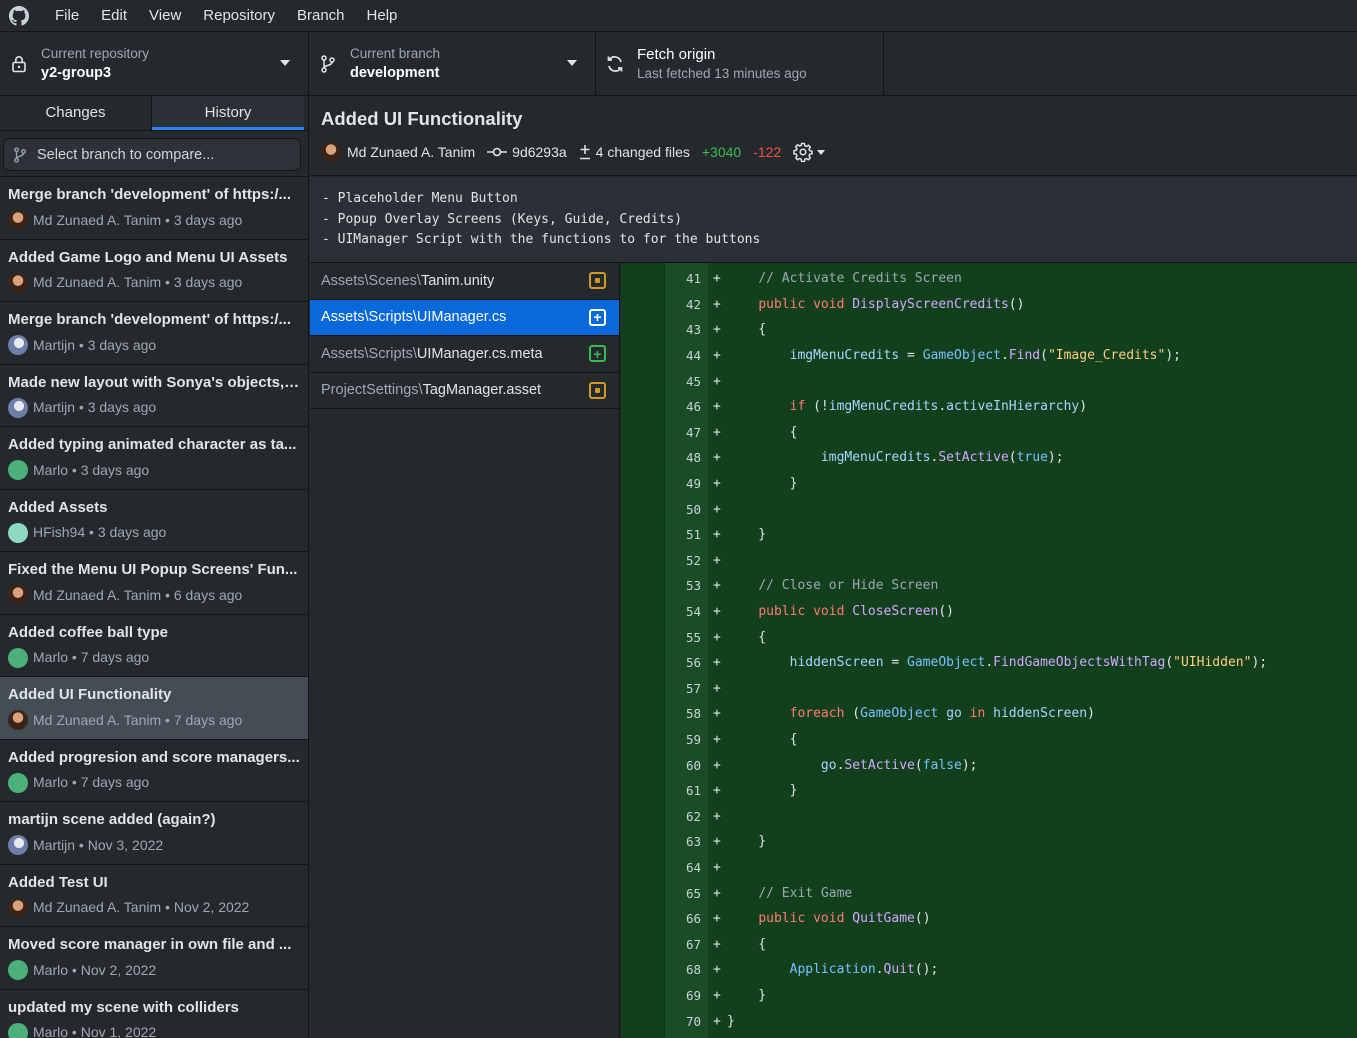 Image resolution: width=1357 pixels, height=1038 pixels. Describe the element at coordinates (114, 15) in the screenshot. I see `menu-edit: Edit` at that location.